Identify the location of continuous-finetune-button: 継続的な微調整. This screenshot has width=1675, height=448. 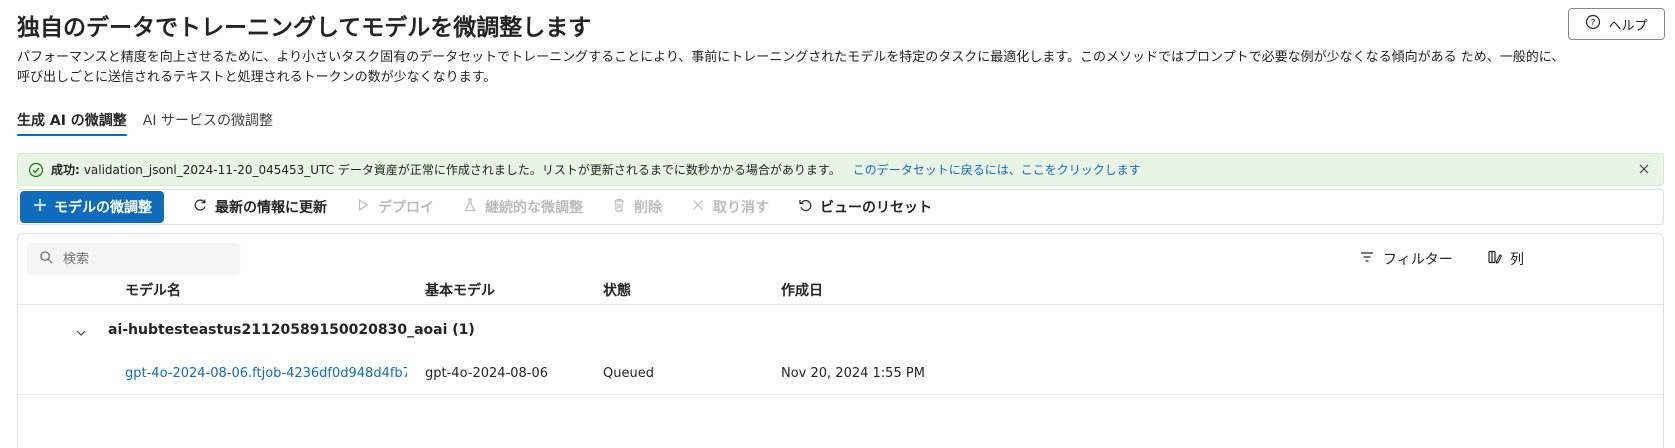
(522, 207).